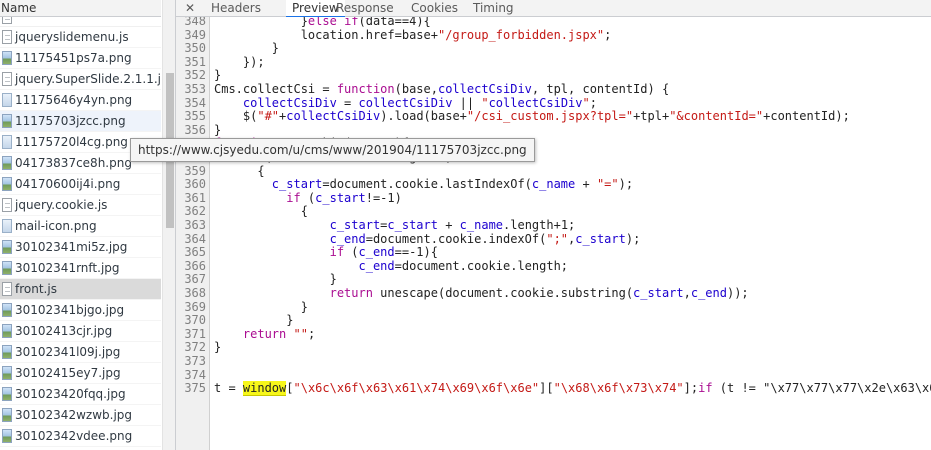 This screenshot has height=450, width=931. I want to click on code-text: if (c_end==-1){, so click(383, 252).